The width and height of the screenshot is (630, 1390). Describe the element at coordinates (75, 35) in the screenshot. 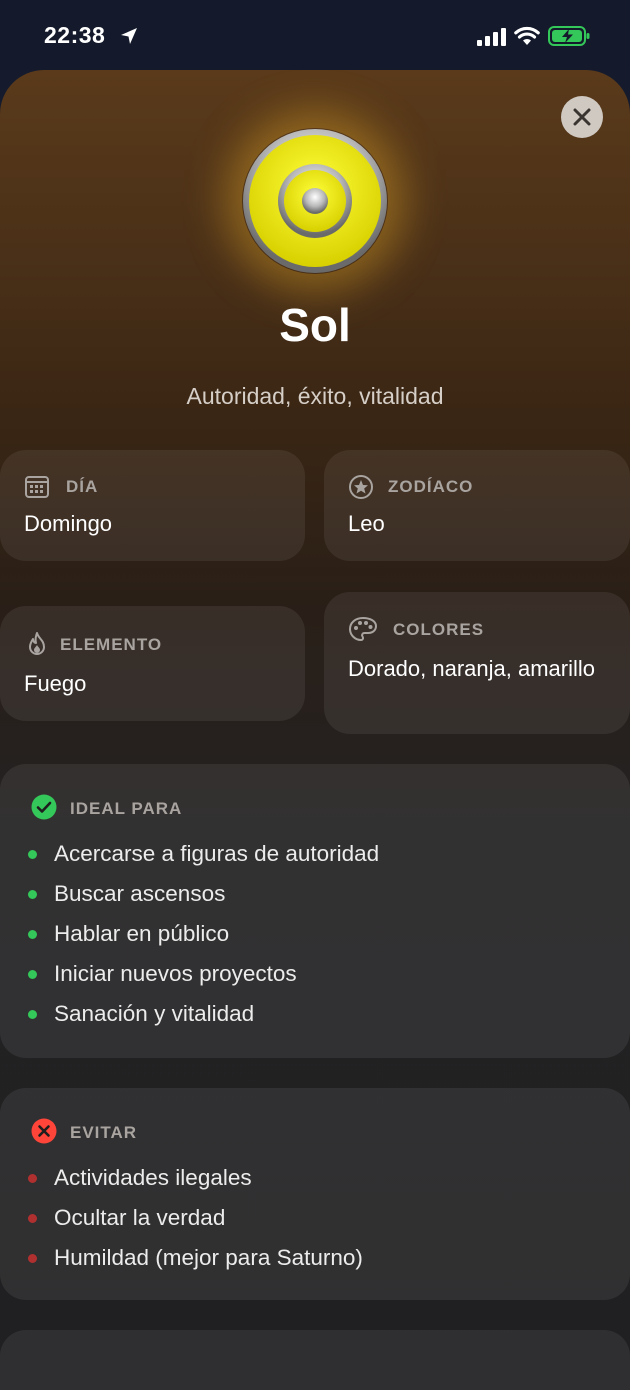

I see `status-time: 22:38` at that location.